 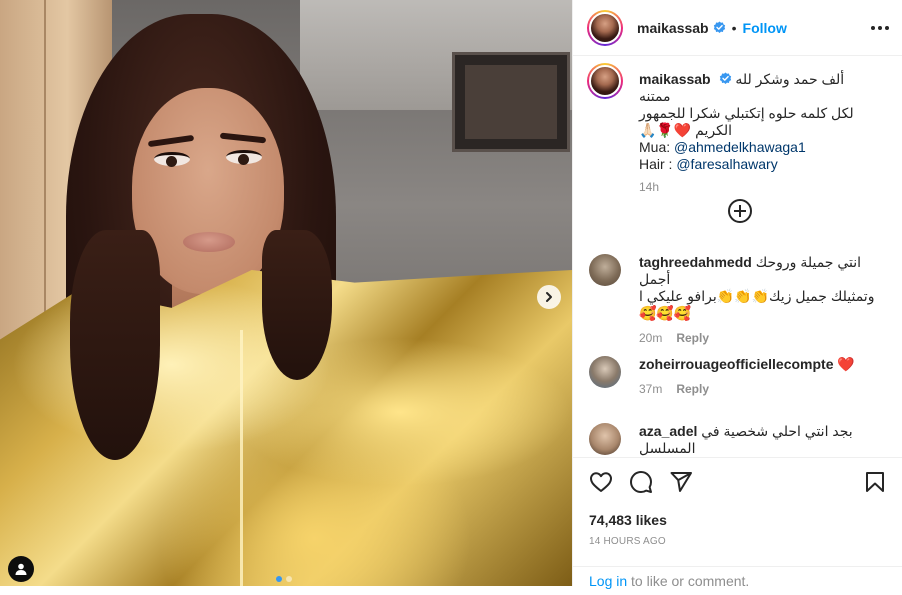 What do you see at coordinates (511, 102) in the screenshot?
I see `photo-wall-frame` at bounding box center [511, 102].